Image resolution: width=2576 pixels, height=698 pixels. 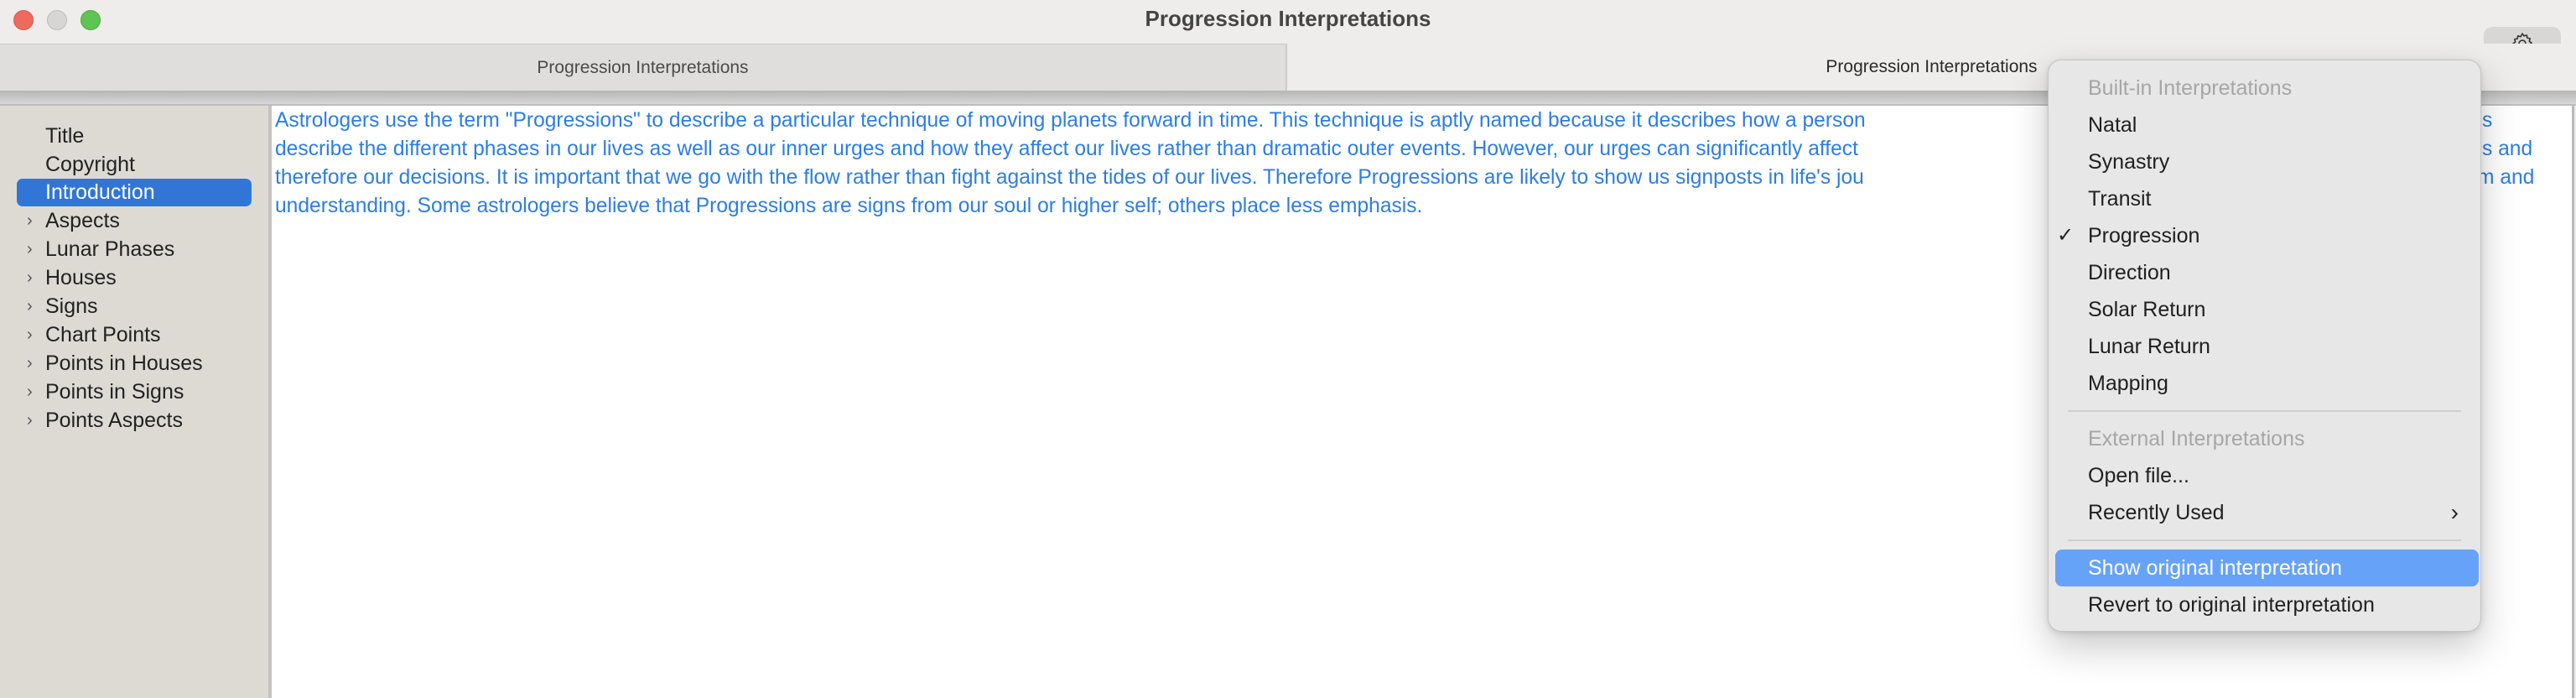 I want to click on outline-item-label: Aspects, so click(x=82, y=220).